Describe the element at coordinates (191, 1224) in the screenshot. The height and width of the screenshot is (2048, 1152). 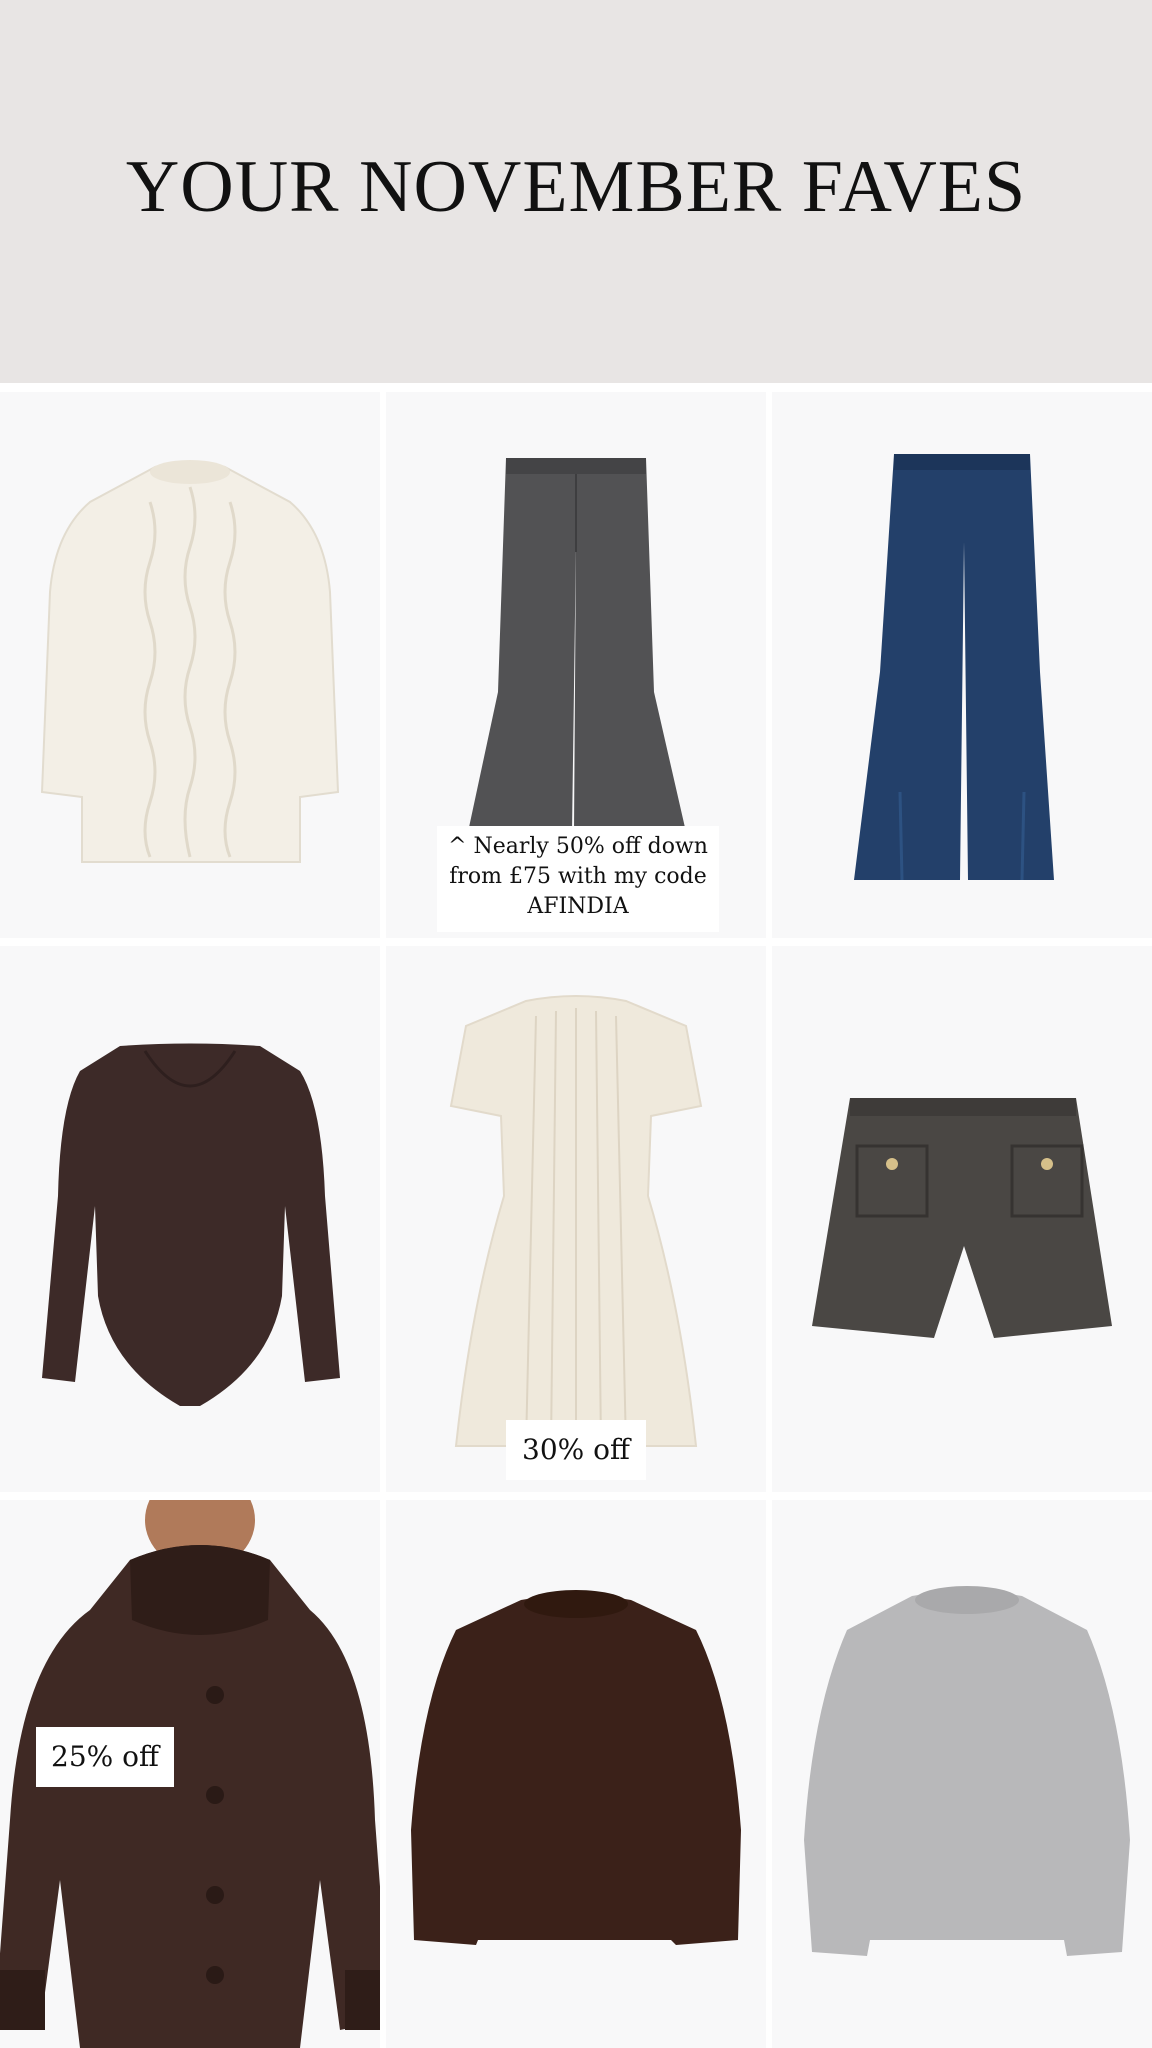
I see `bodysuit-image` at that location.